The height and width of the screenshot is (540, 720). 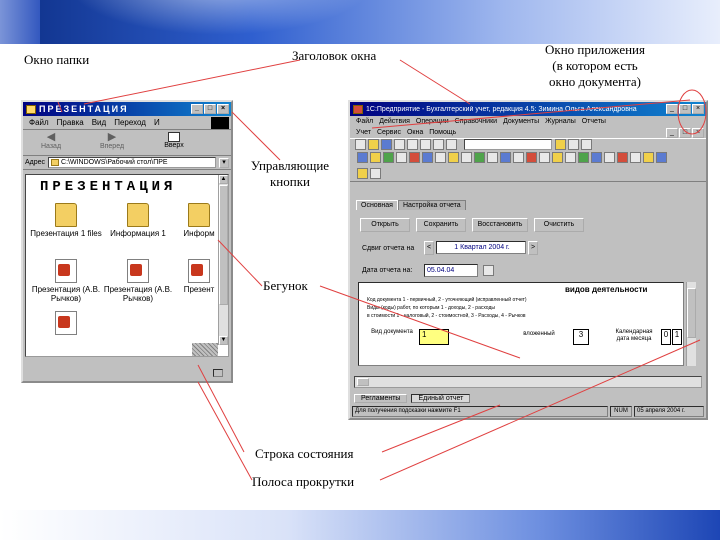 I want to click on copy-icon, so click(x=412, y=144).